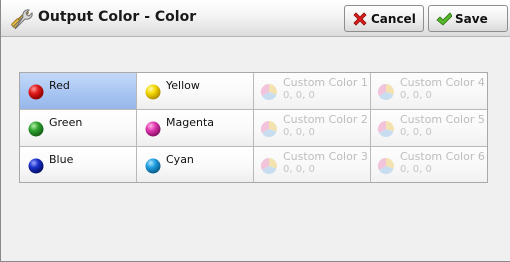  I want to click on color-option-blue: Blue, so click(78, 164).